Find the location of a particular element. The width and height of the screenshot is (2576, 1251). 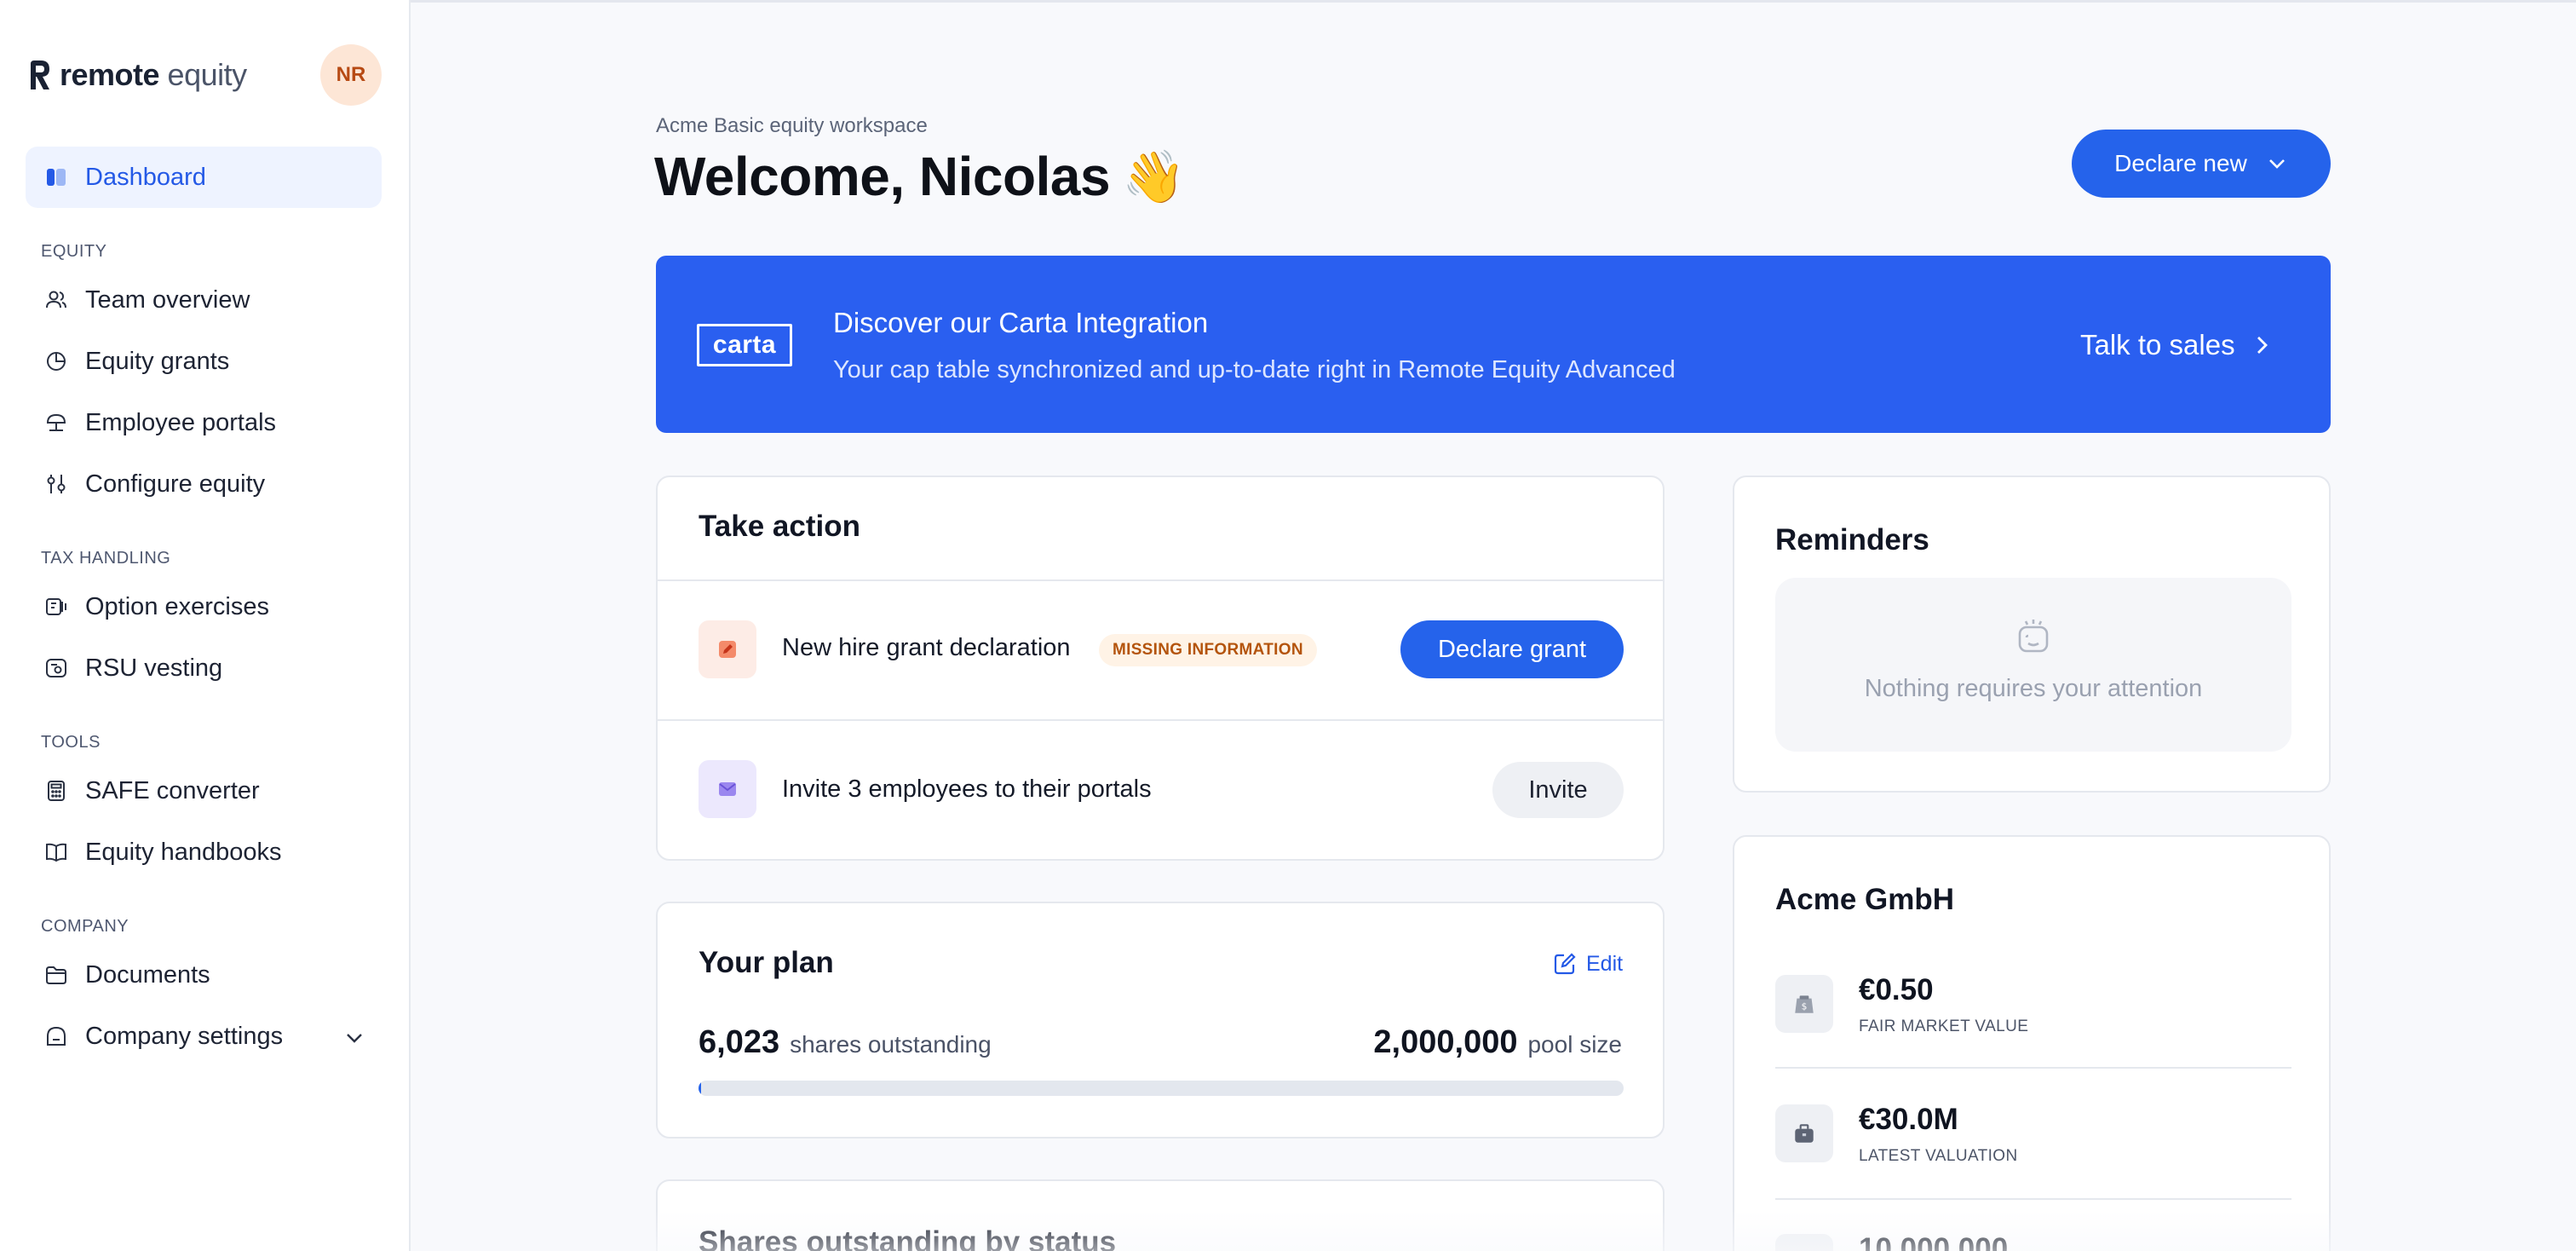

sidebar-item-label: Team overview is located at coordinates (168, 300).